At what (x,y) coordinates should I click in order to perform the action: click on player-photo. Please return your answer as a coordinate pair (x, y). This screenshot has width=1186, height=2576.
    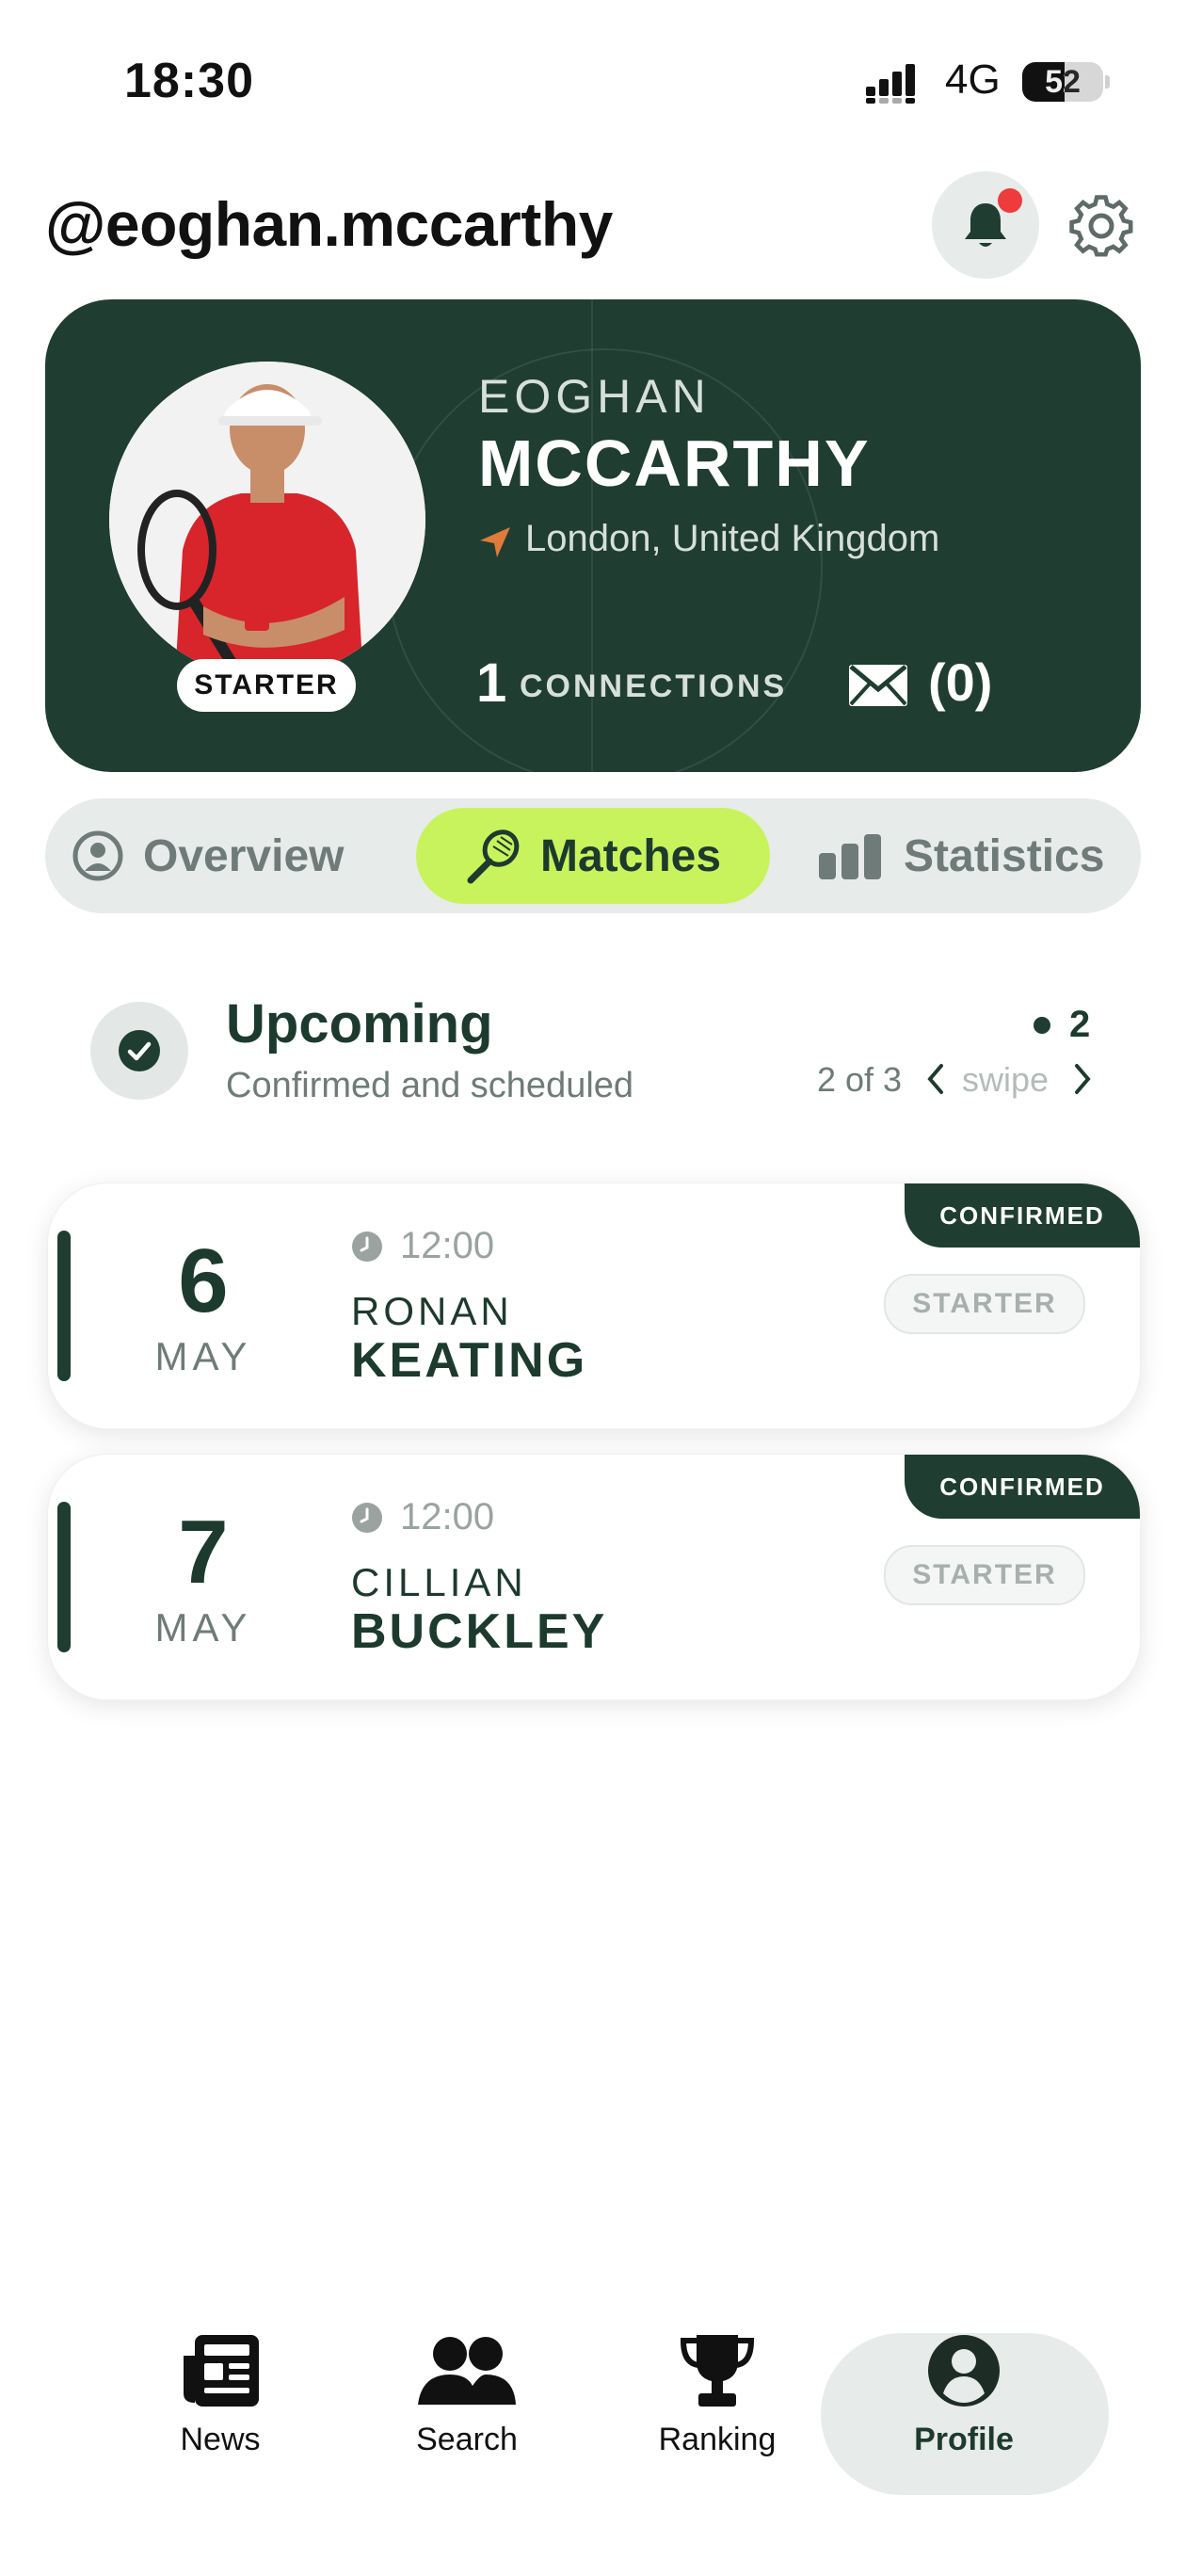
    Looking at the image, I should click on (267, 520).